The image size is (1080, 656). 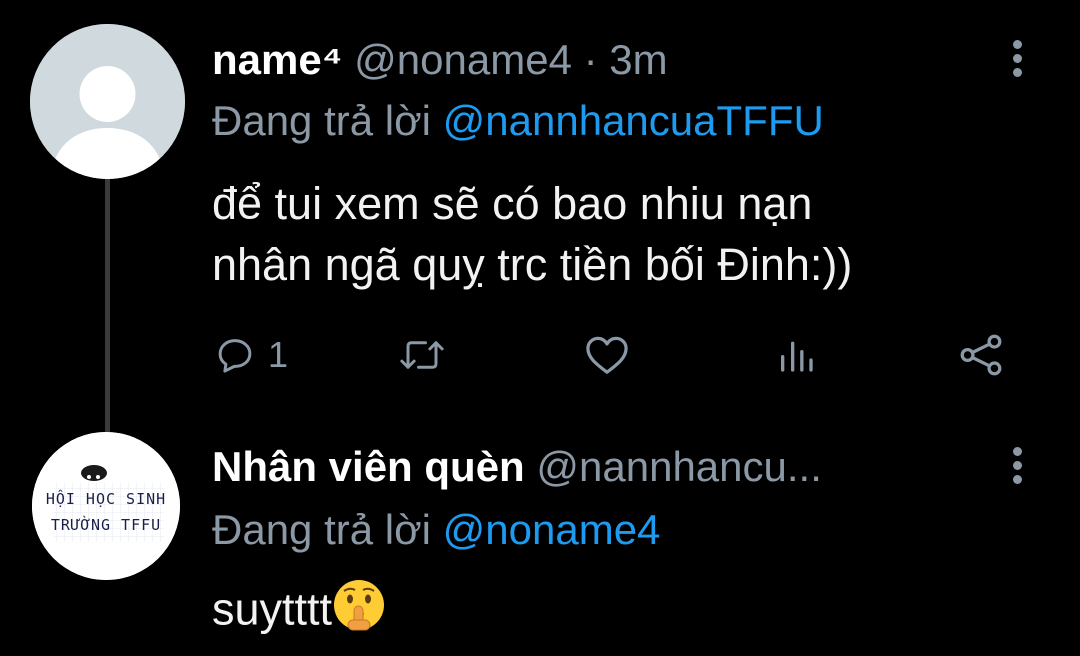 I want to click on heart-icon, so click(x=607, y=355).